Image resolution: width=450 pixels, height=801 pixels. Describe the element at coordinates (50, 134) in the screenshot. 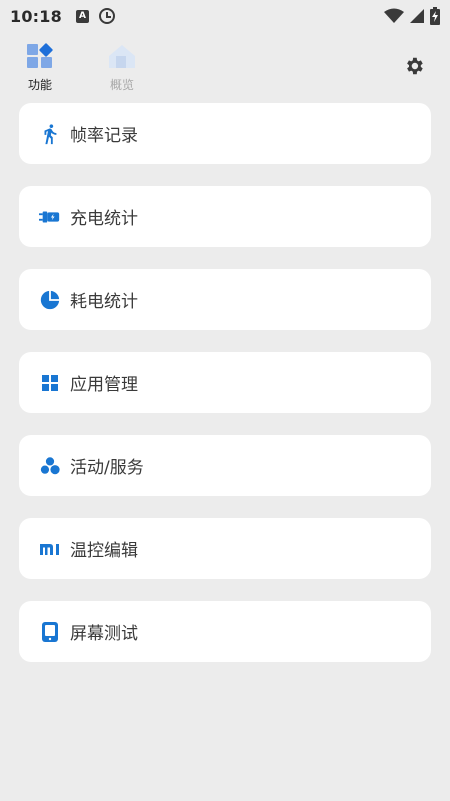

I see `running-person-icon` at that location.